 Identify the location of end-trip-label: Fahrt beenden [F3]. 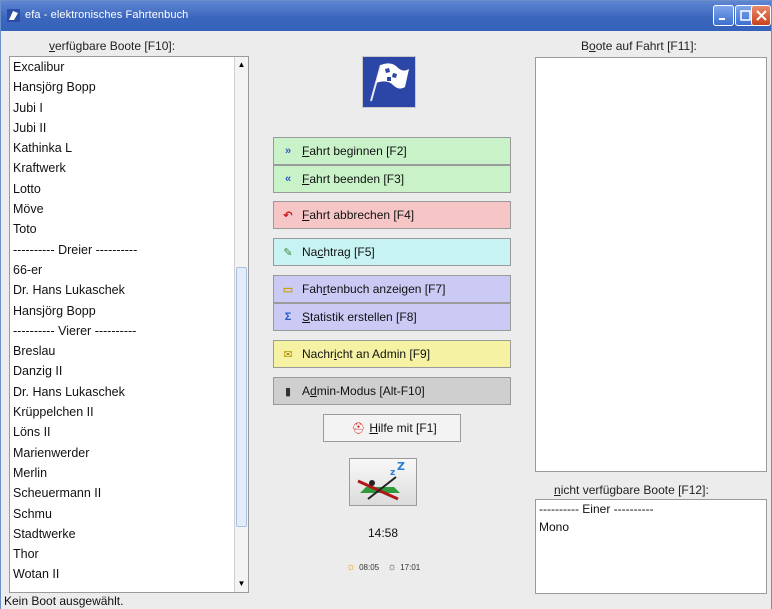
(353, 179).